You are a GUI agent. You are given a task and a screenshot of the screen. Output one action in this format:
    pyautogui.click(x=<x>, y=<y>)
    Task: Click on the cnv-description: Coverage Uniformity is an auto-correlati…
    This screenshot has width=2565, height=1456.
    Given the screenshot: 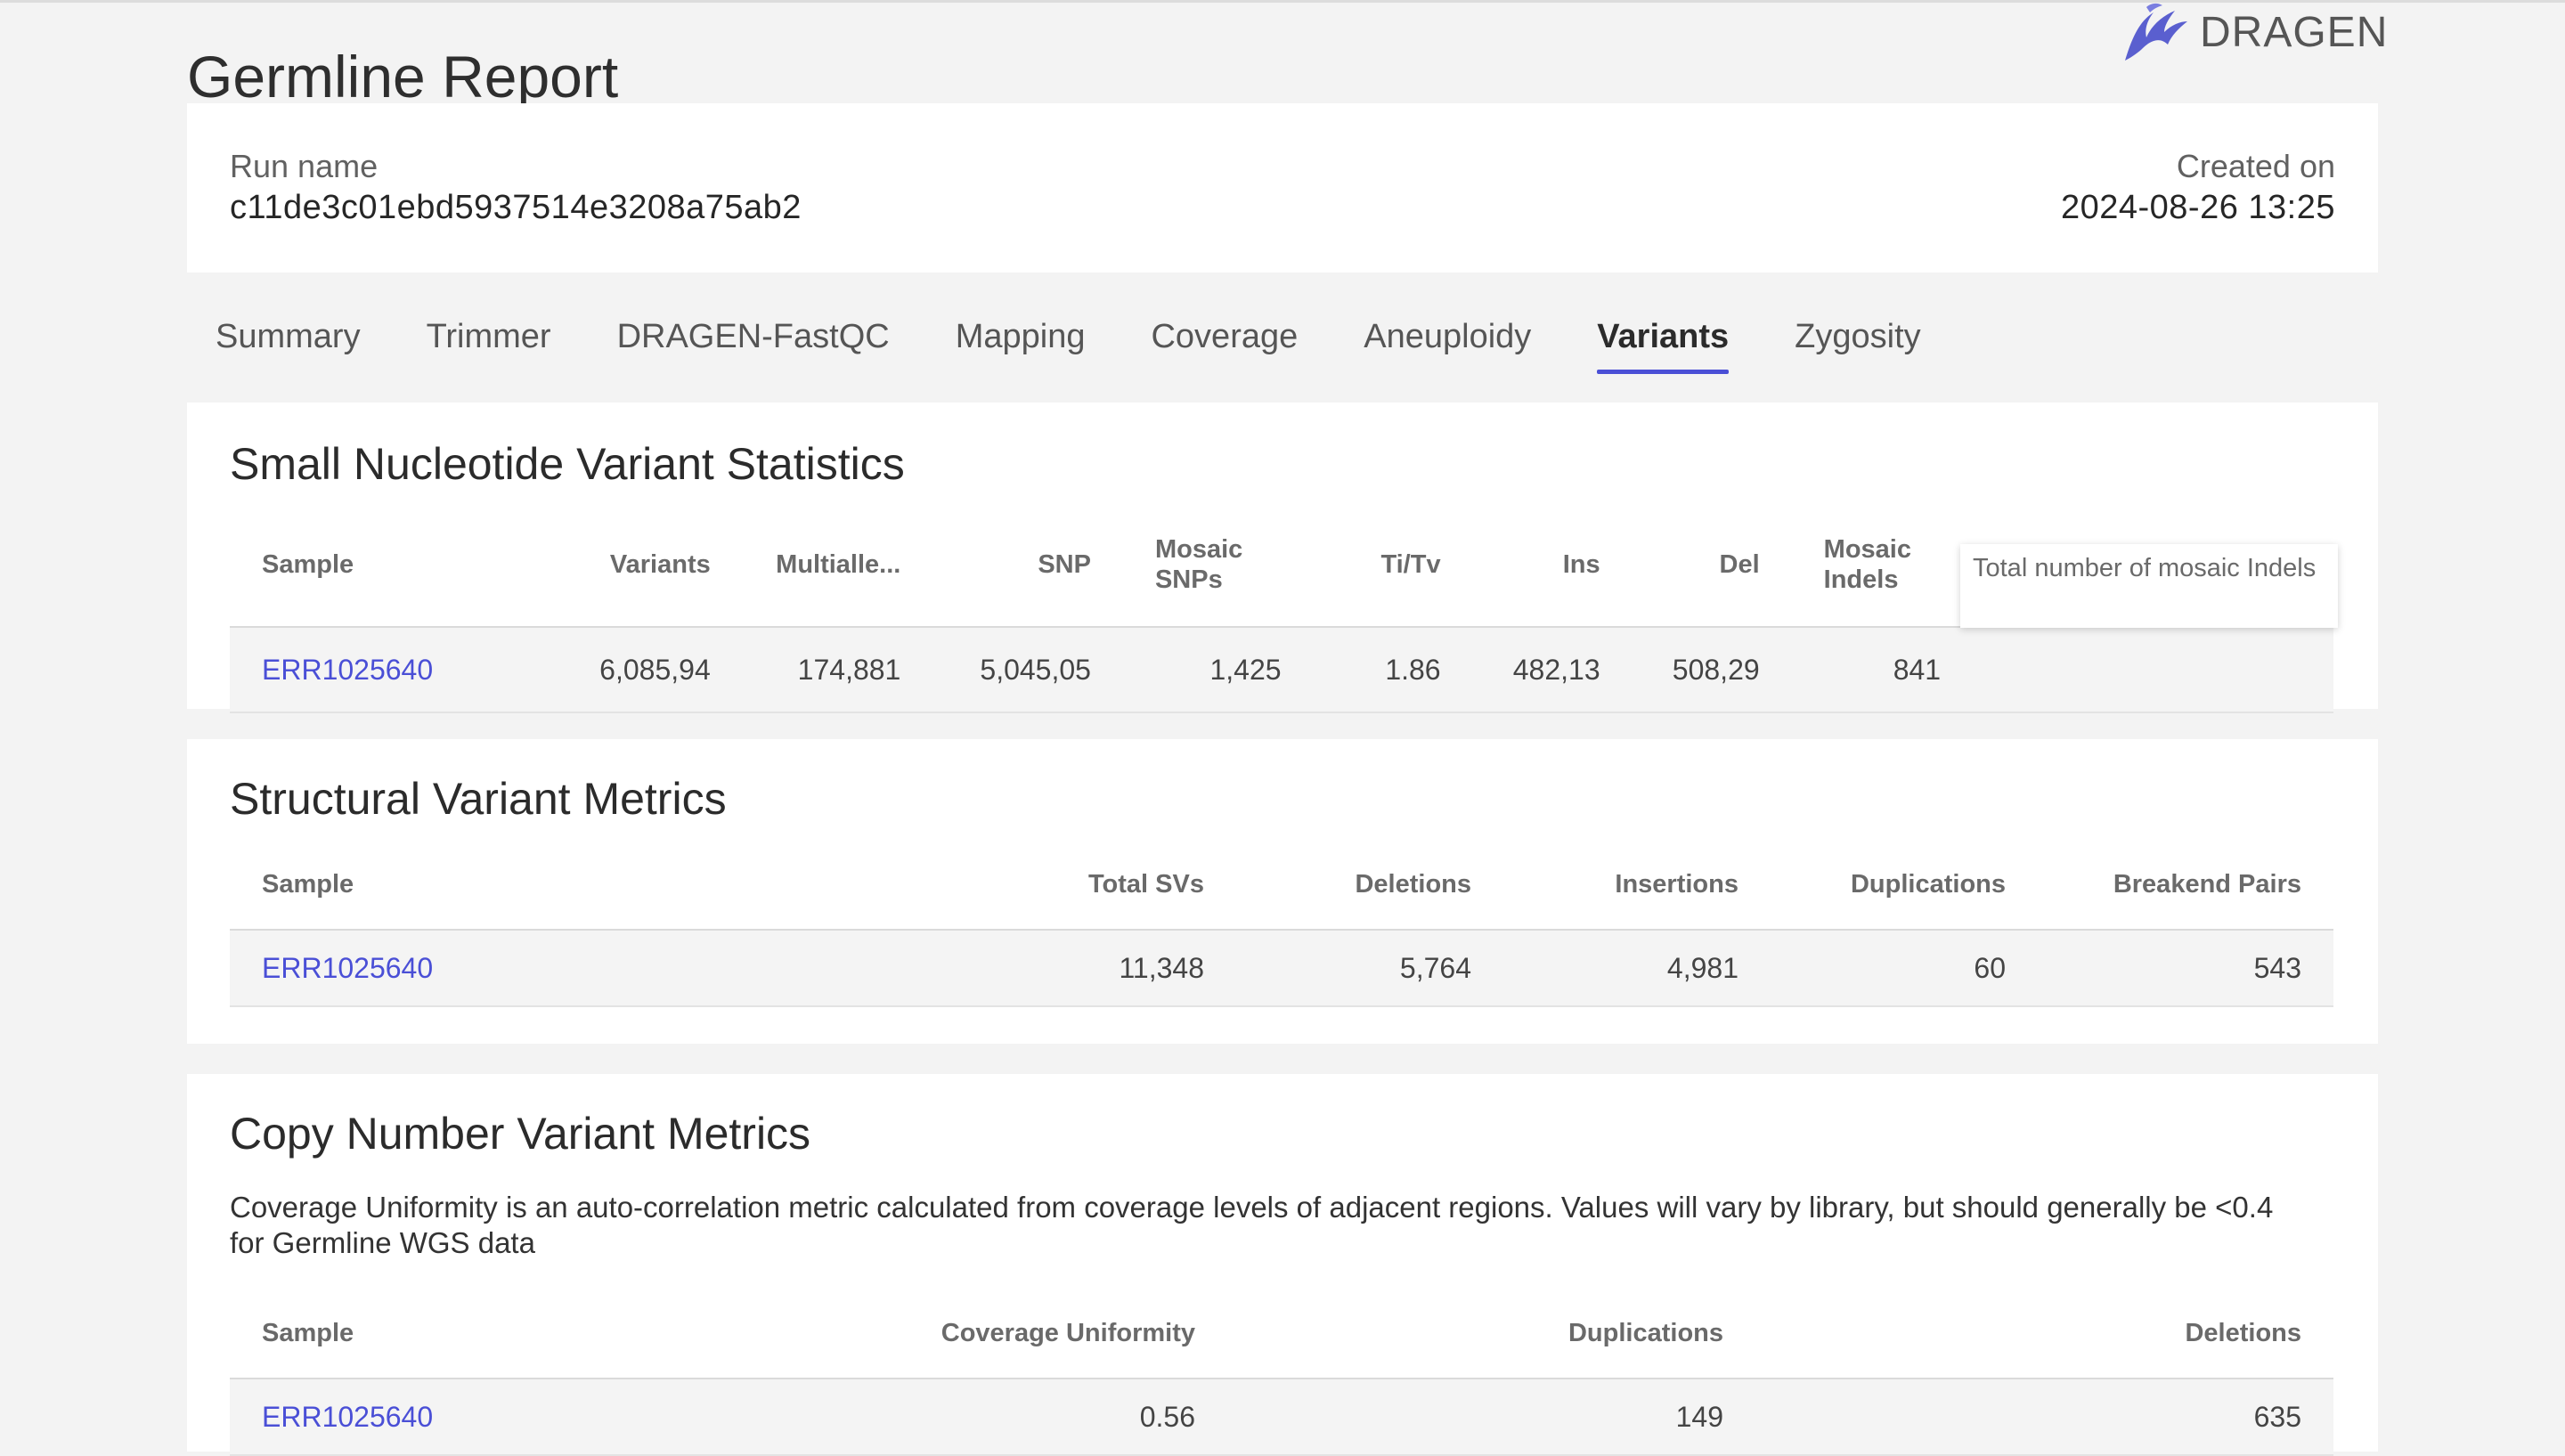 What is the action you would take?
    pyautogui.click(x=1252, y=1225)
    